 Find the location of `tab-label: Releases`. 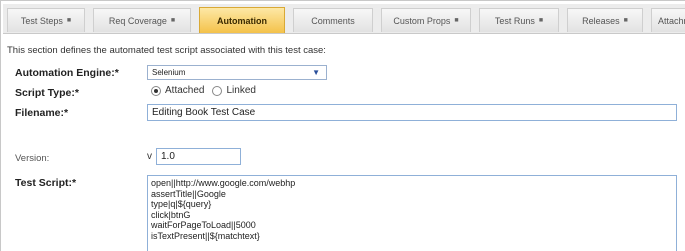

tab-label: Releases is located at coordinates (601, 20).